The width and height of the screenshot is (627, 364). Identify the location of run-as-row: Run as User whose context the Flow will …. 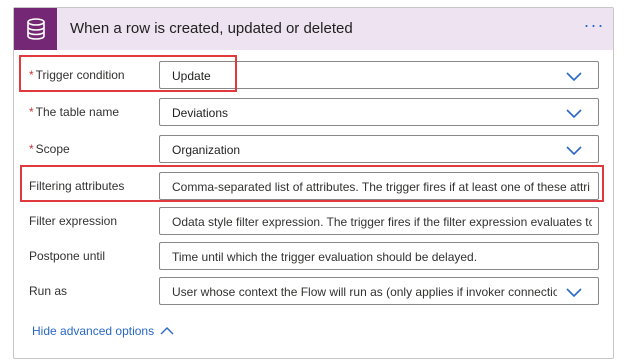
(313, 292).